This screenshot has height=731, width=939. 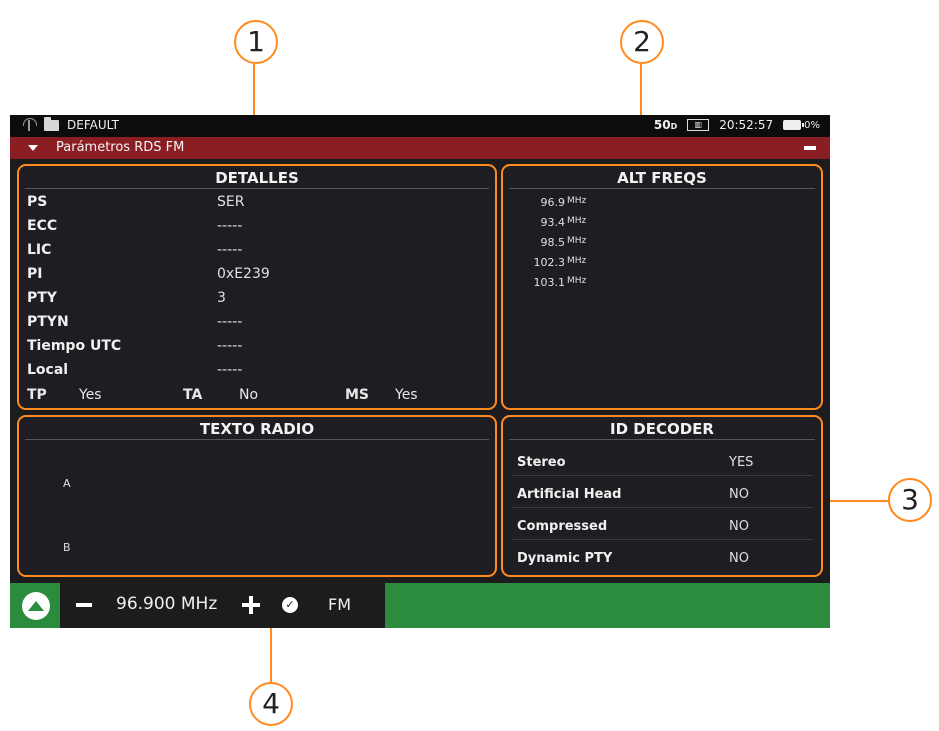 What do you see at coordinates (42, 298) in the screenshot?
I see `detail-label-pty: PTY` at bounding box center [42, 298].